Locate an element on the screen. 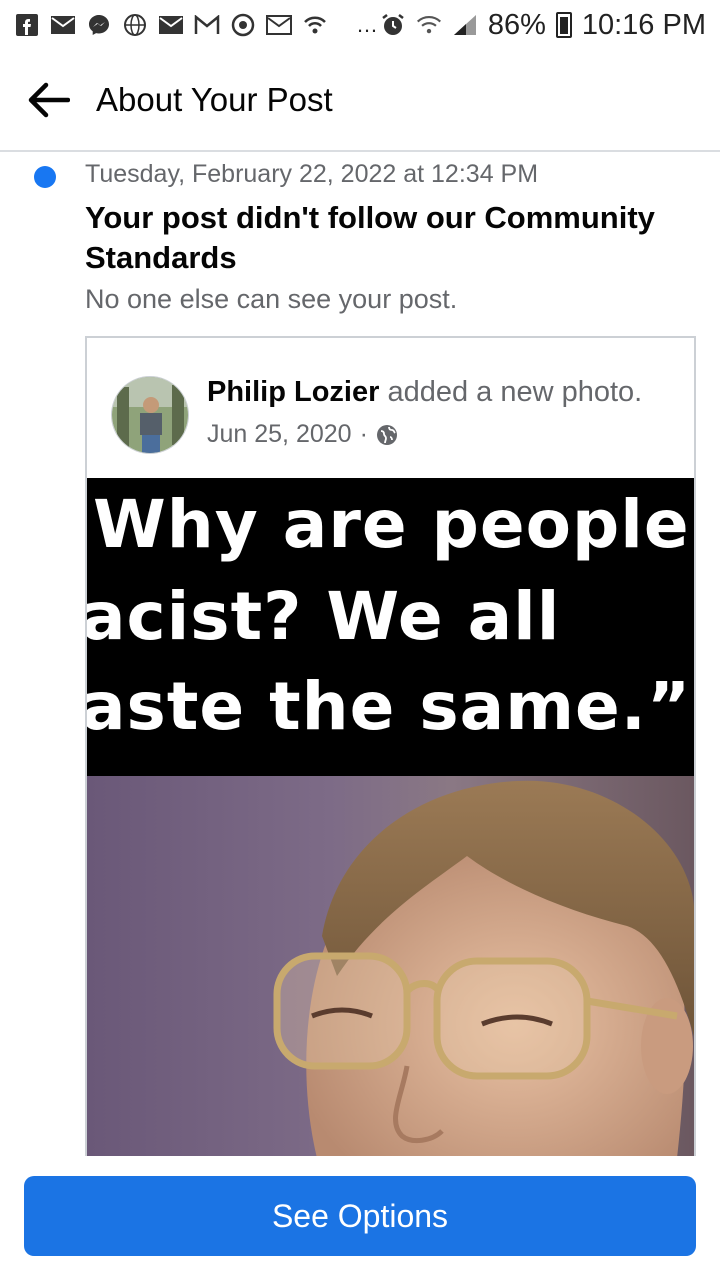 The width and height of the screenshot is (720, 1280). notice-subtext: No one else can see your post. is located at coordinates (271, 299).